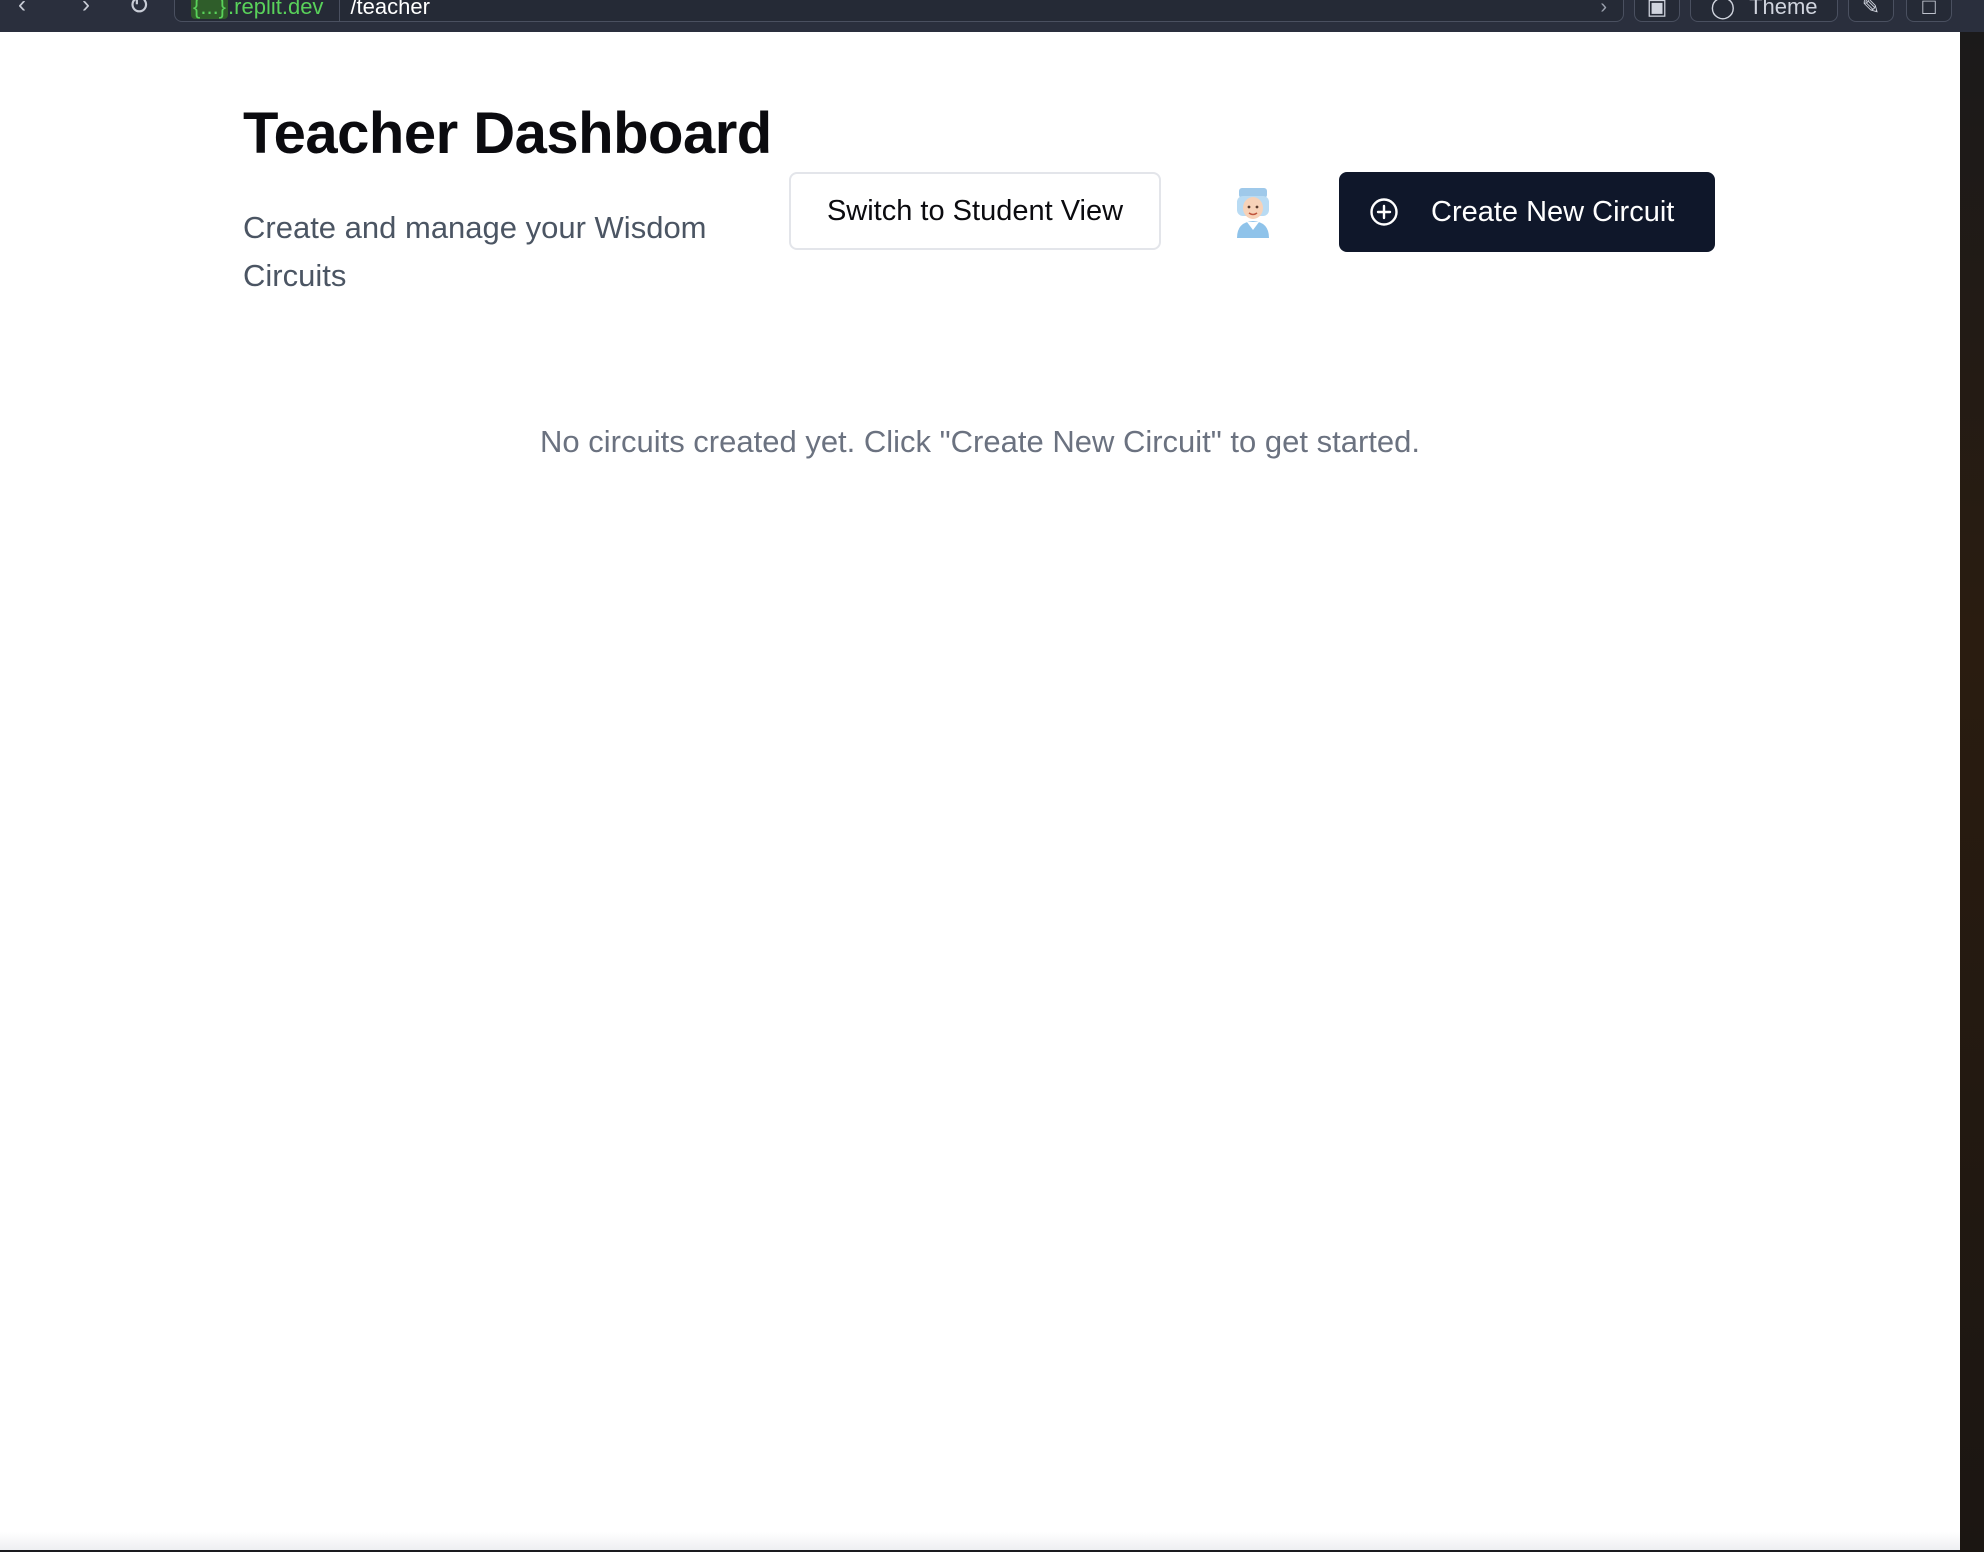 Image resolution: width=1984 pixels, height=1552 pixels. What do you see at coordinates (1553, 211) in the screenshot?
I see `create-circuit-label: Create New Circuit` at bounding box center [1553, 211].